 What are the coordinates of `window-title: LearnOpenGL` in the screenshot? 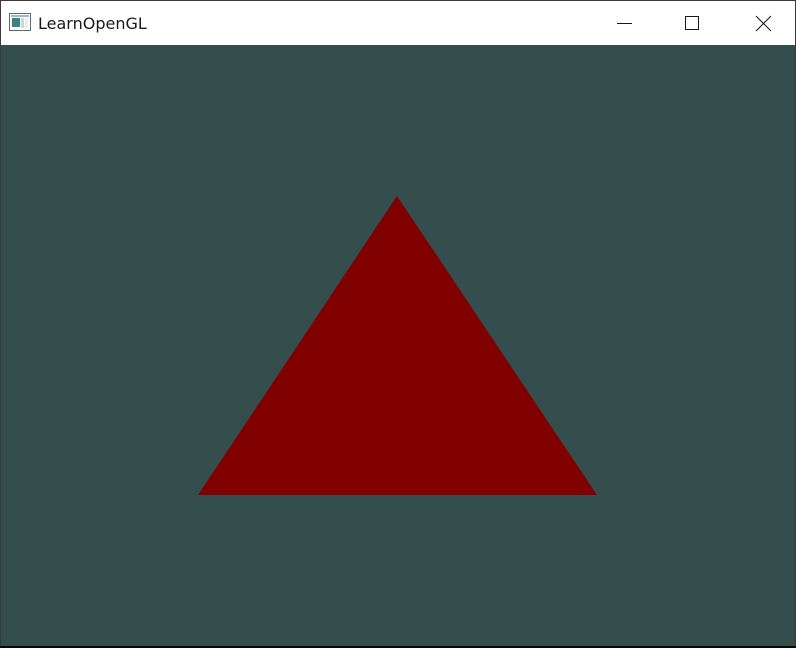 It's located at (92, 23).